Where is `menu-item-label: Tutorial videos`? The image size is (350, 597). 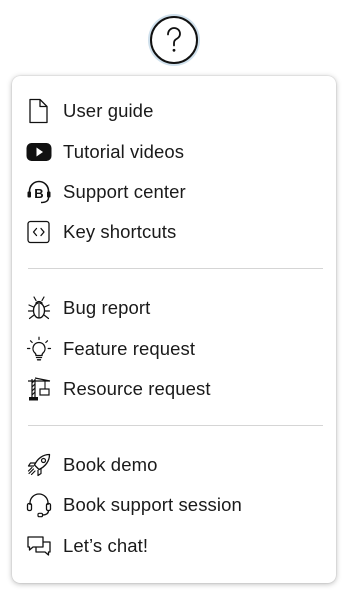 menu-item-label: Tutorial videos is located at coordinates (124, 151).